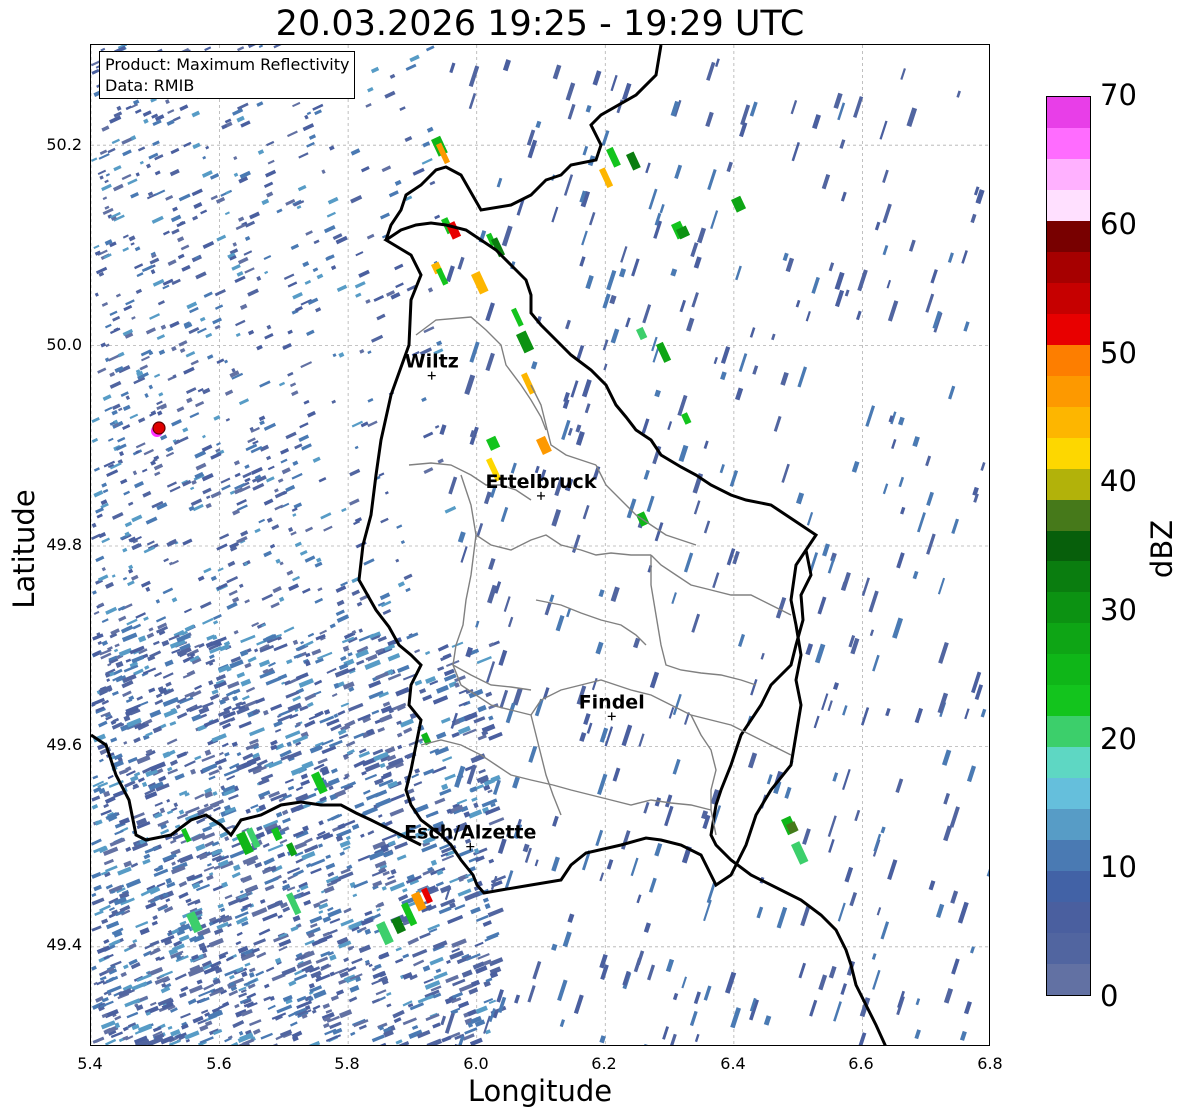  What do you see at coordinates (1118, 739) in the screenshot?
I see `colorbar-tick-label: 20` at bounding box center [1118, 739].